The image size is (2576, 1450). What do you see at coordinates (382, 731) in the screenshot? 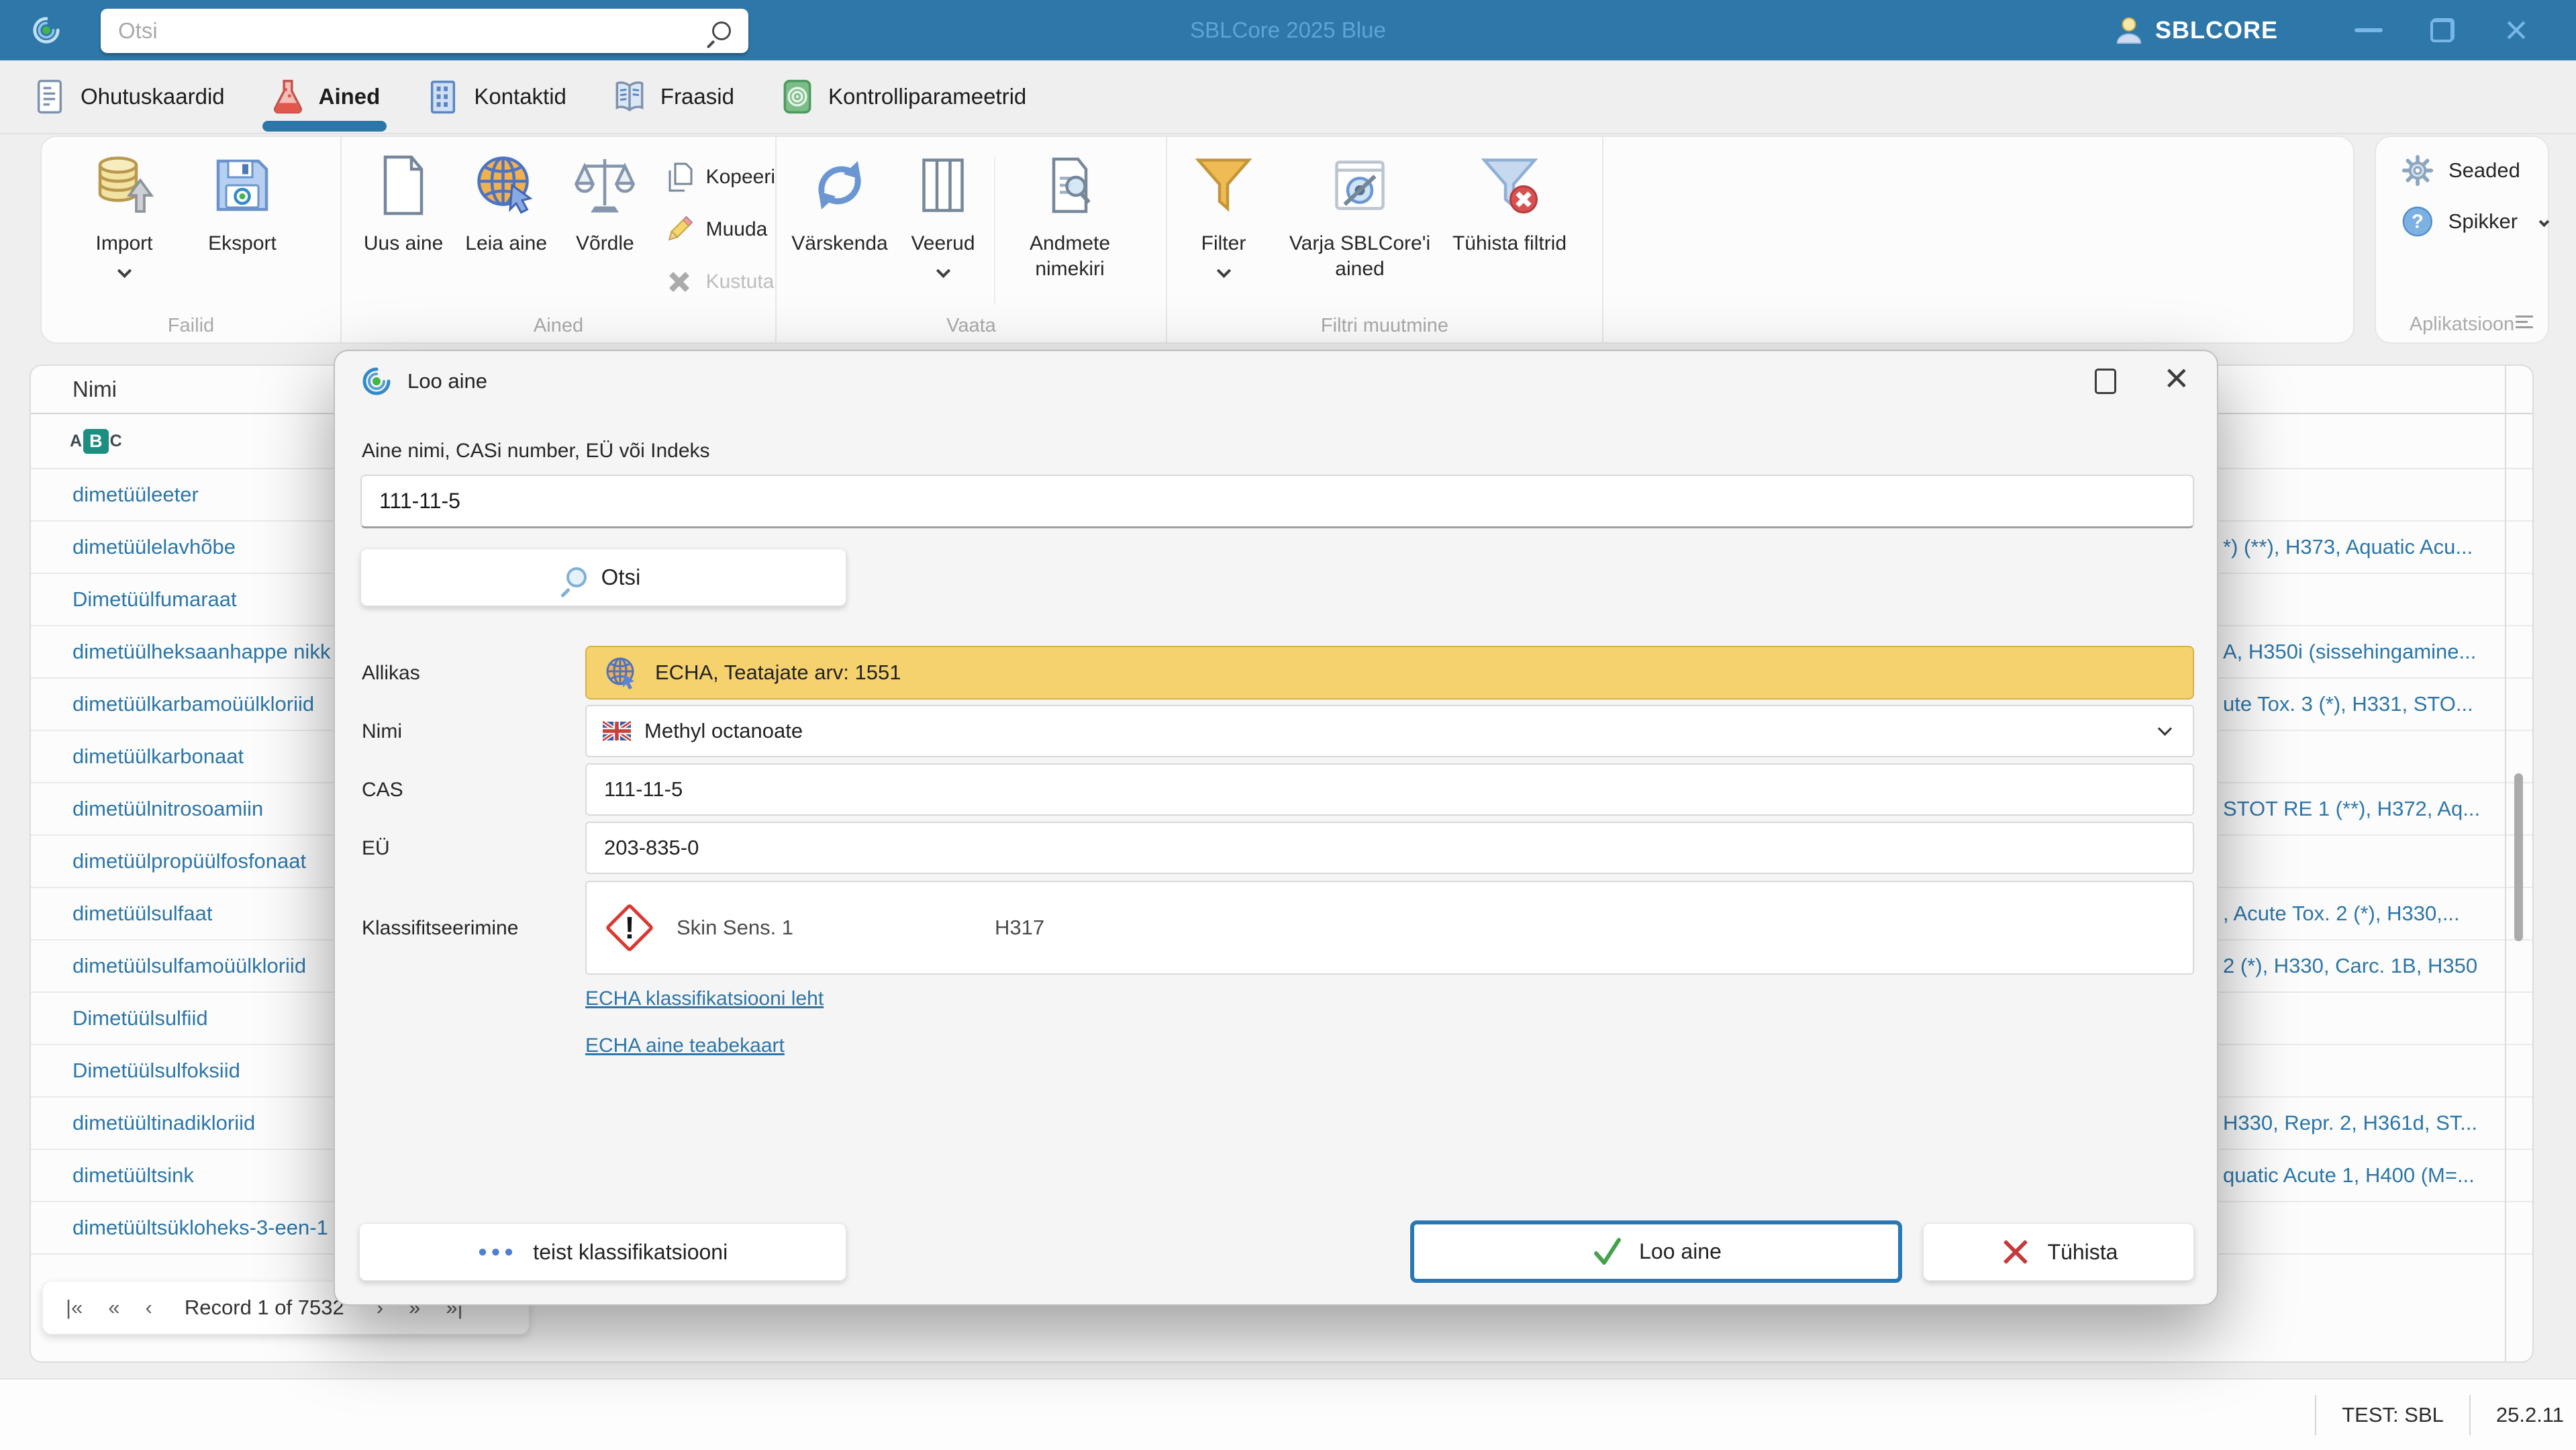
I see `nimi-label: Nimi` at bounding box center [382, 731].